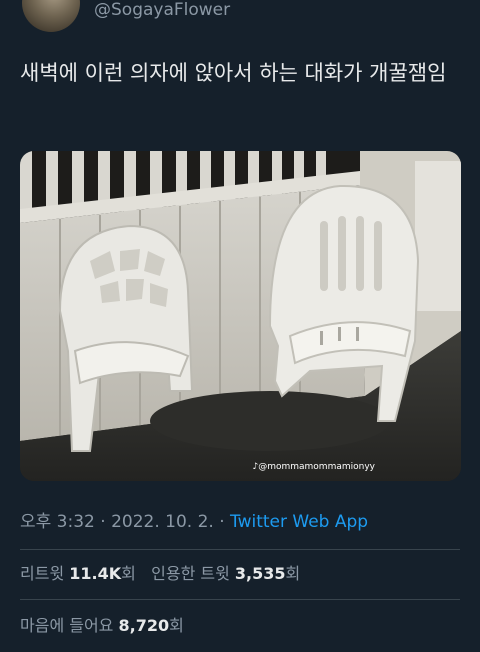 The width and height of the screenshot is (480, 652). I want to click on photo-watermark: ♪@mommamommamionyy, so click(313, 467).